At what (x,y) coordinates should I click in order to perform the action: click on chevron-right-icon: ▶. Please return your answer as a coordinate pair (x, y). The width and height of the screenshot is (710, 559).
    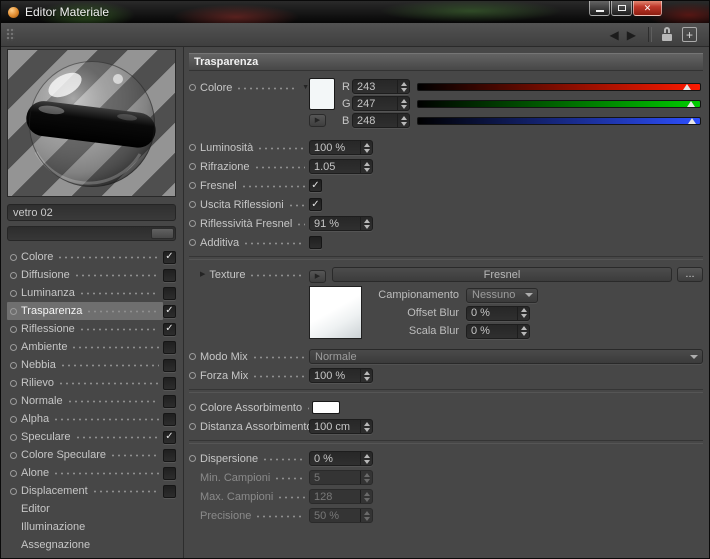
    Looking at the image, I should click on (202, 274).